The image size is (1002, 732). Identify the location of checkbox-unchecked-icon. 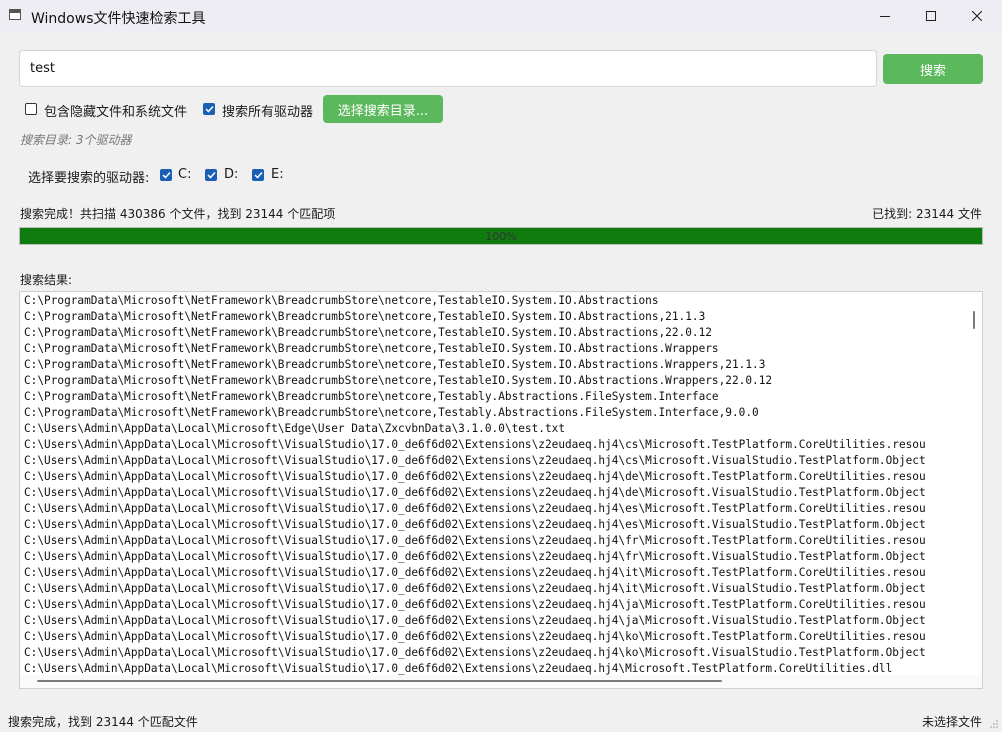
(31, 109).